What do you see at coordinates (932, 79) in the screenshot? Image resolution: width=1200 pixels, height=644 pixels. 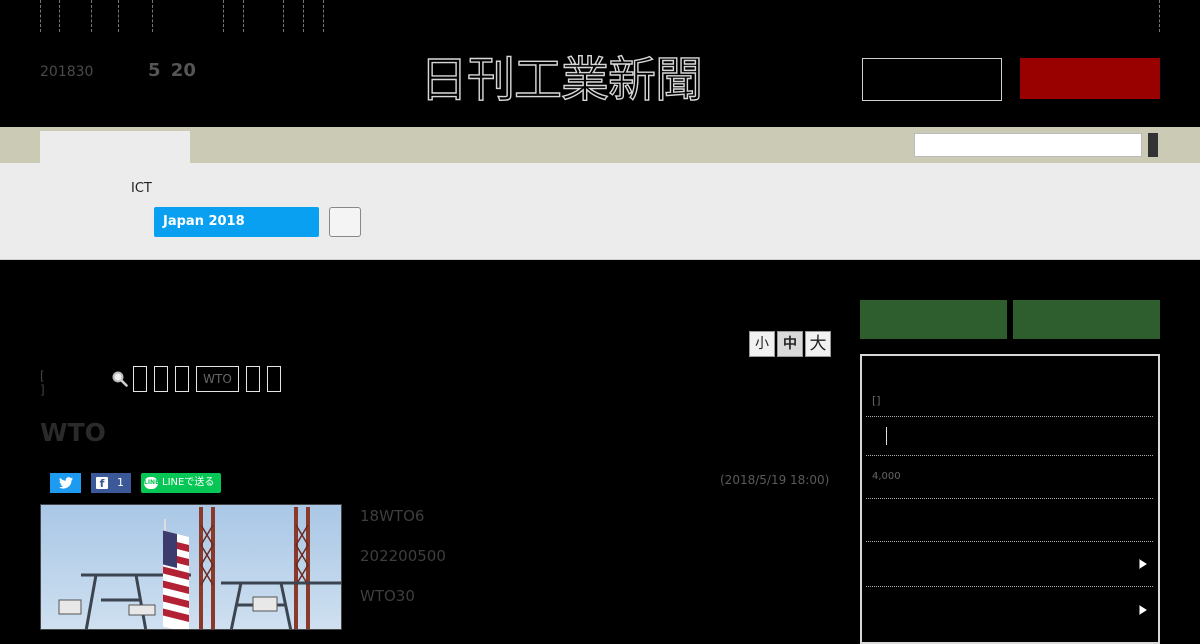 I see `login-button` at bounding box center [932, 79].